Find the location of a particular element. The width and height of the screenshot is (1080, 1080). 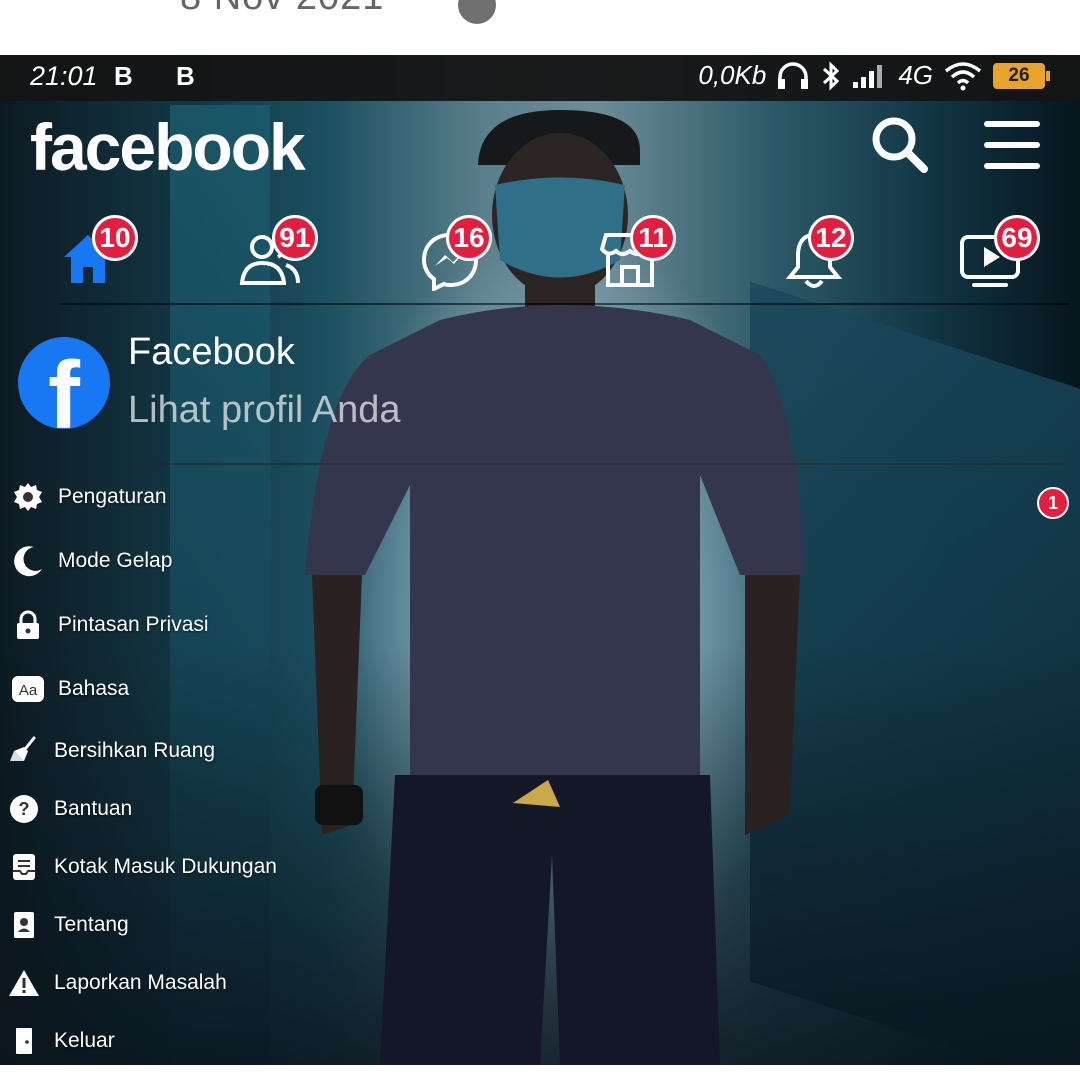

menu-item-label: Mode Gelap is located at coordinates (115, 560).